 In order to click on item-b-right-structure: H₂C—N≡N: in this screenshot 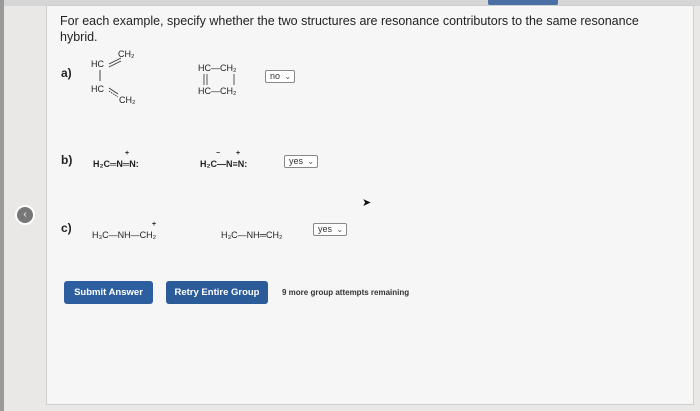, I will do `click(224, 164)`.